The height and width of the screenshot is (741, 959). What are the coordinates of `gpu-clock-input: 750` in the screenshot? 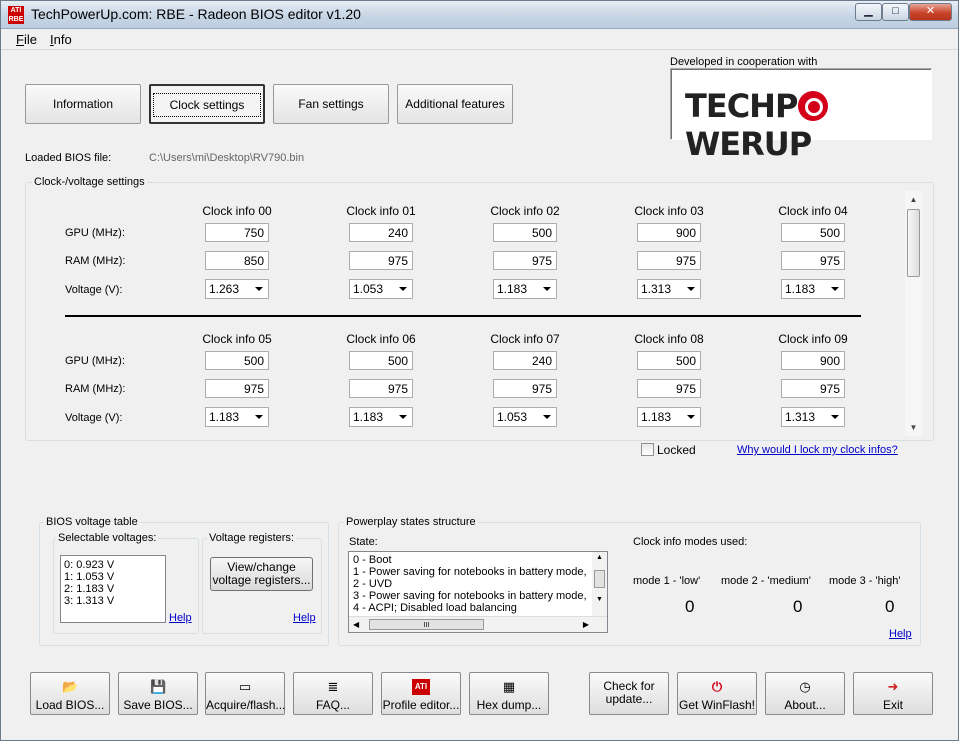 It's located at (237, 232).